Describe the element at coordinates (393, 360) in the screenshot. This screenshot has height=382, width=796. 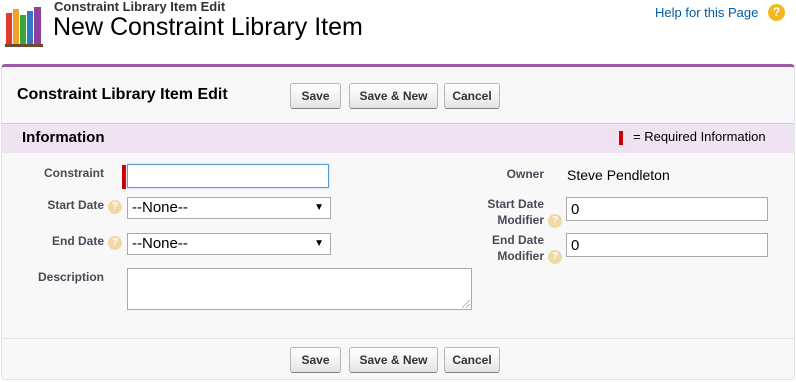
I see `save-new-button-bottom: Save & New` at that location.